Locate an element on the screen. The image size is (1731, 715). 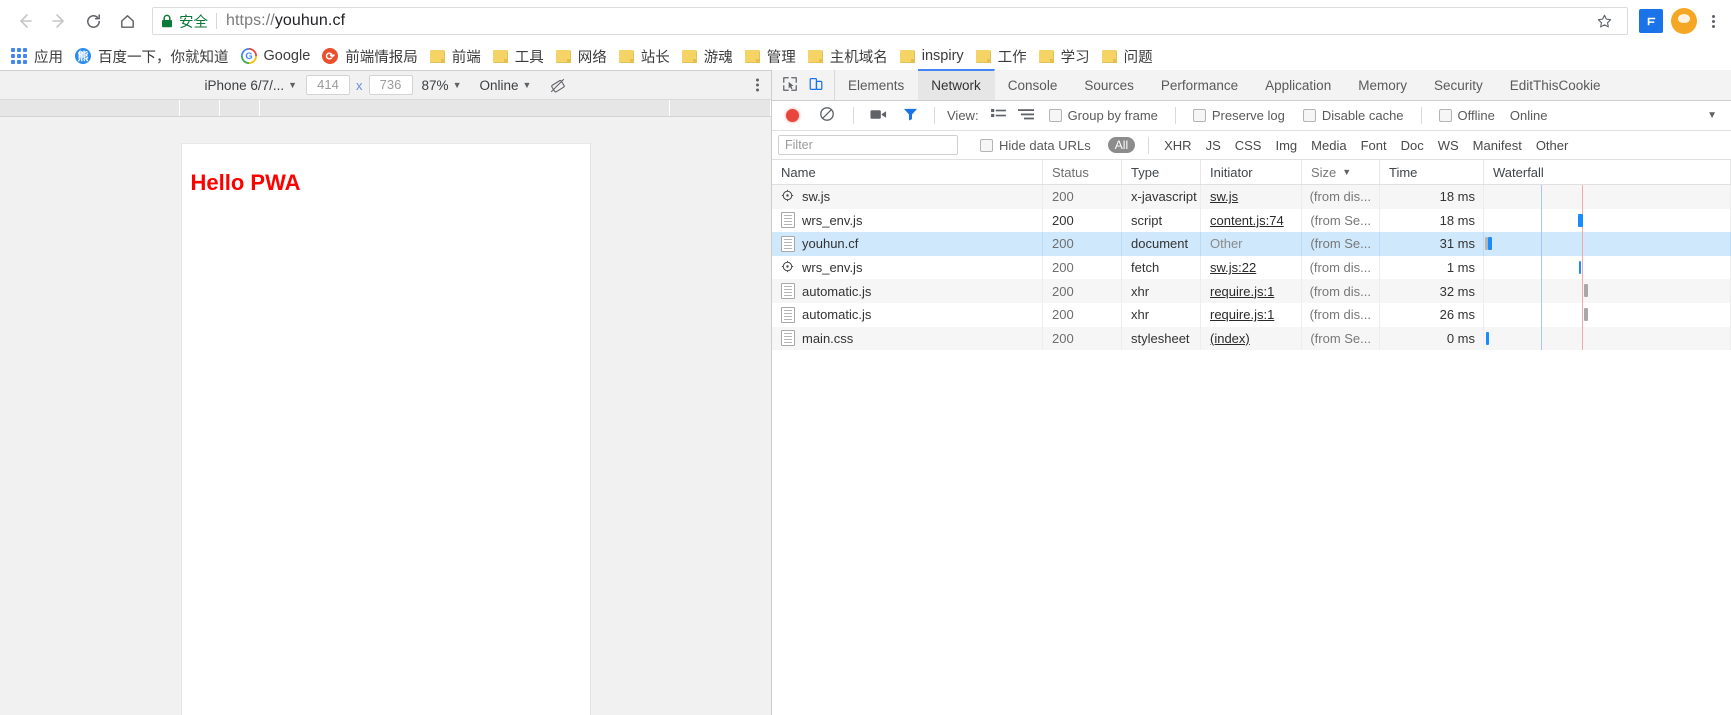
filter-type-css: CSS is located at coordinates (1248, 145).